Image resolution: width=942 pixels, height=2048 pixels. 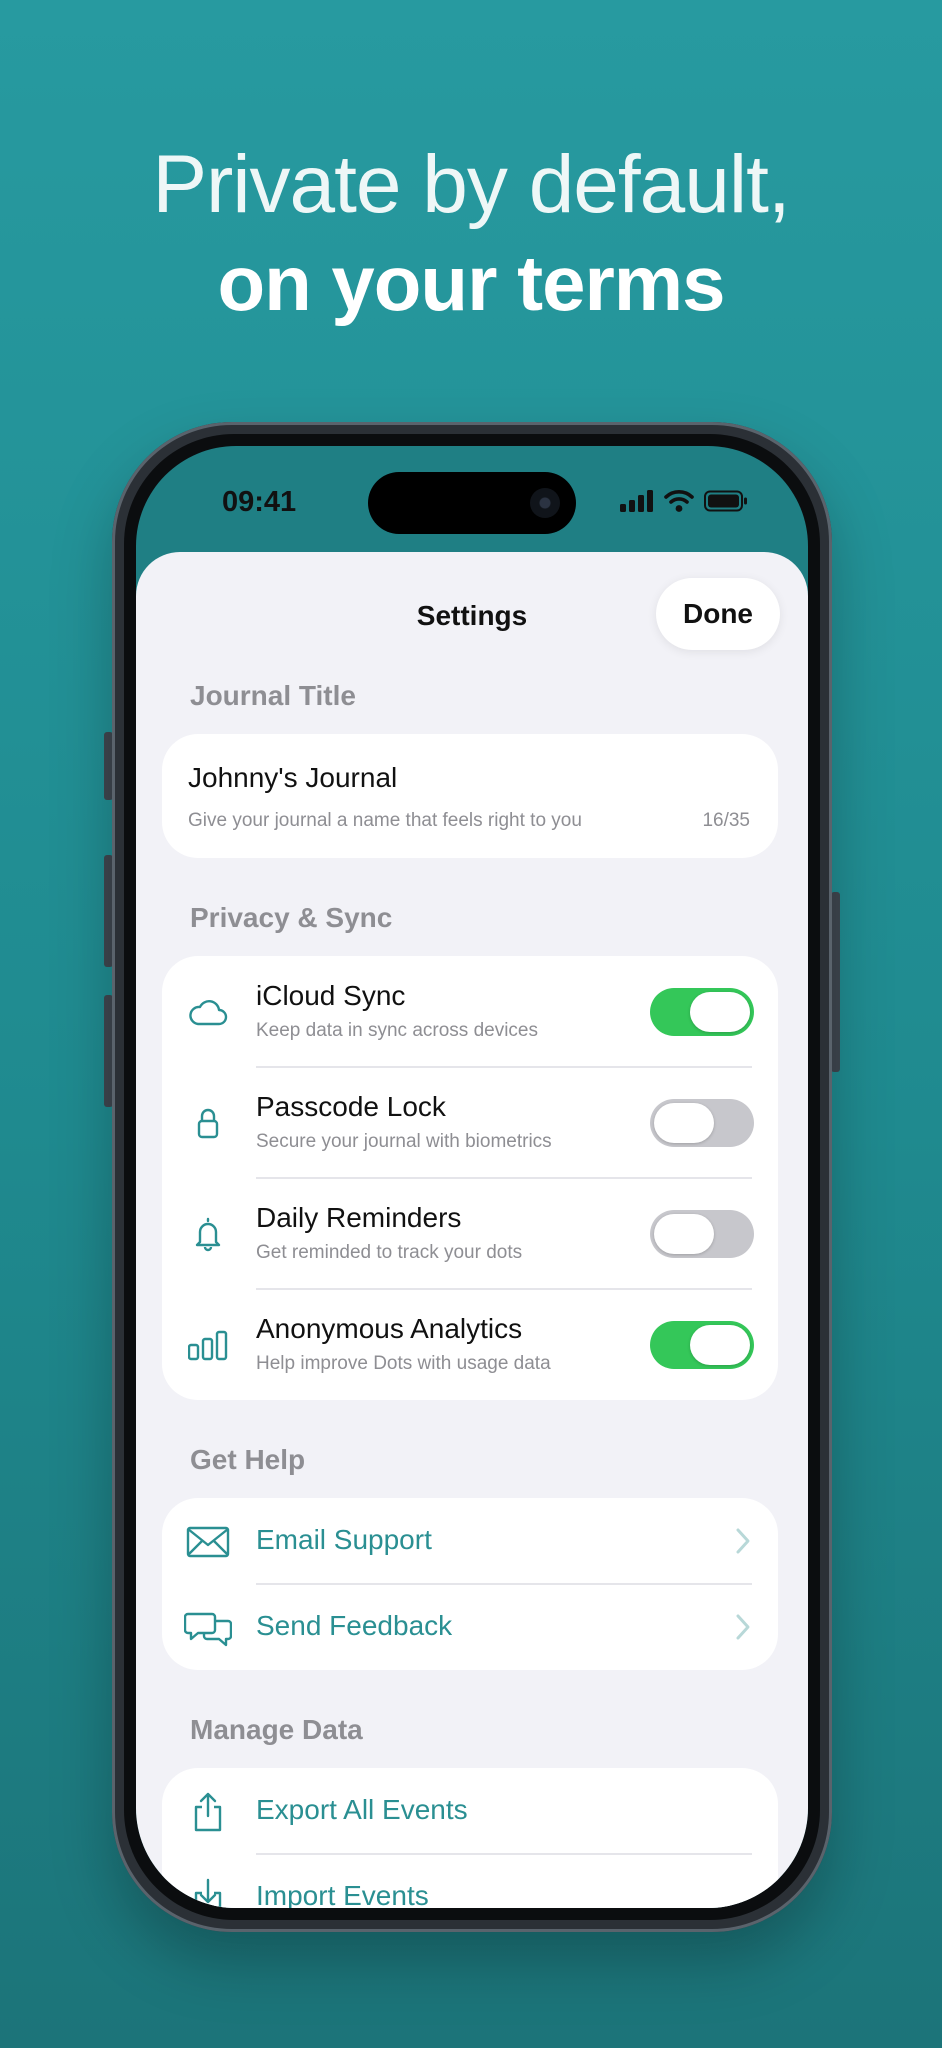 What do you see at coordinates (397, 1030) in the screenshot?
I see `icloud-sync-subtitle: Keep data in sync across devices` at bounding box center [397, 1030].